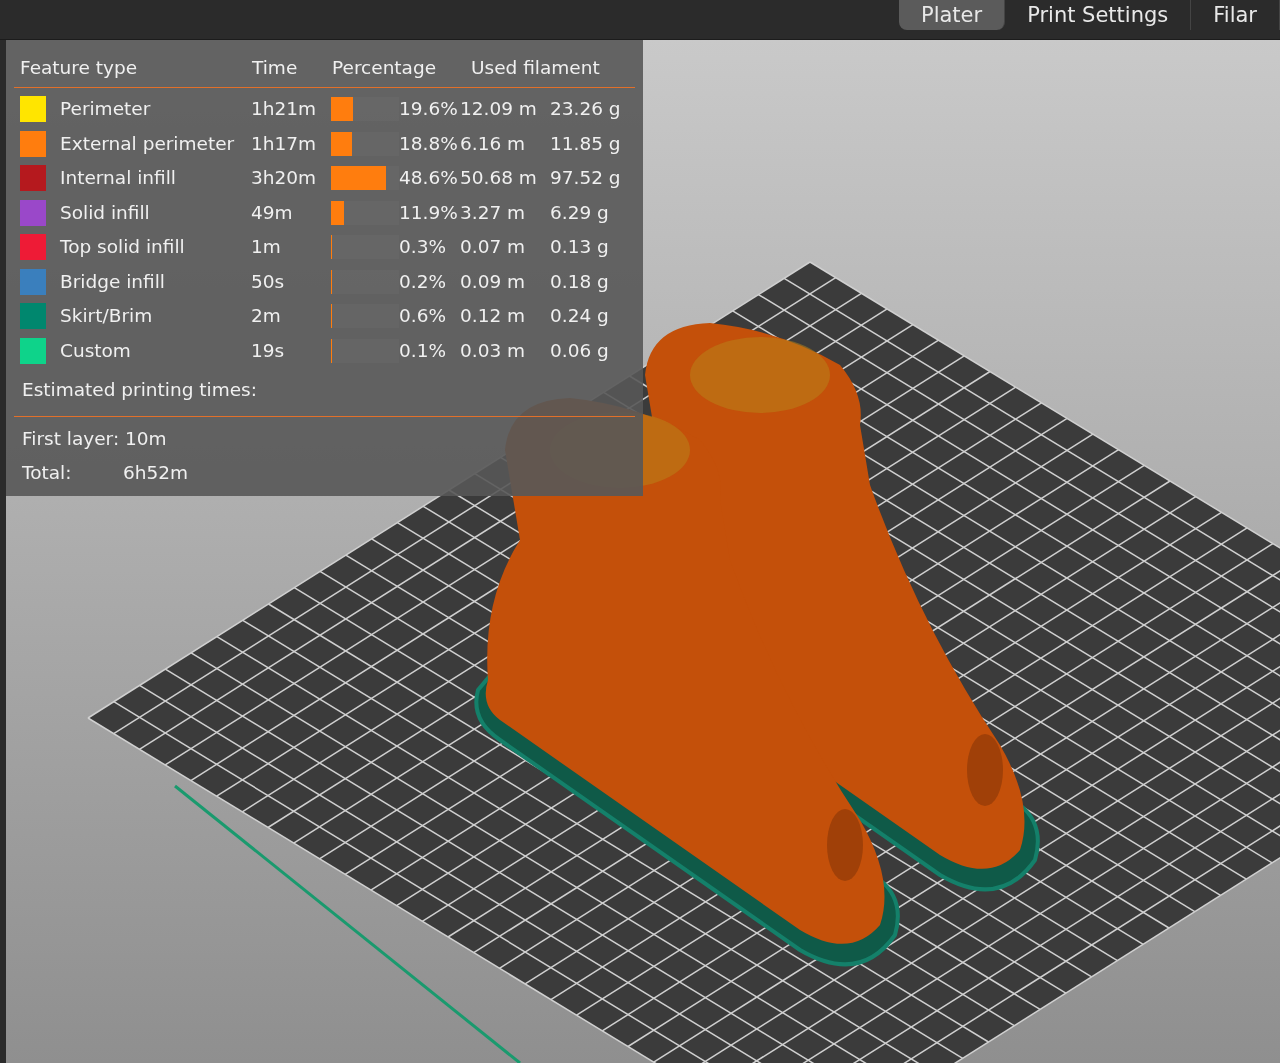  What do you see at coordinates (493, 212) in the screenshot?
I see `length-value: 3.27 m` at bounding box center [493, 212].